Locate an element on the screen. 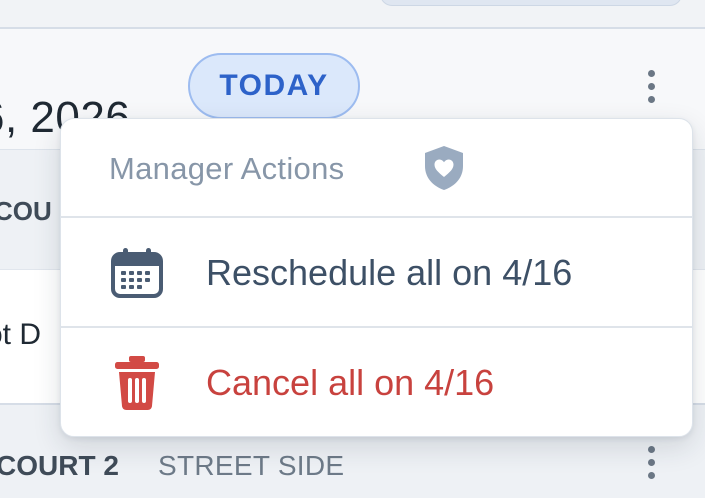  court-2-more-options-icon is located at coordinates (651, 462).